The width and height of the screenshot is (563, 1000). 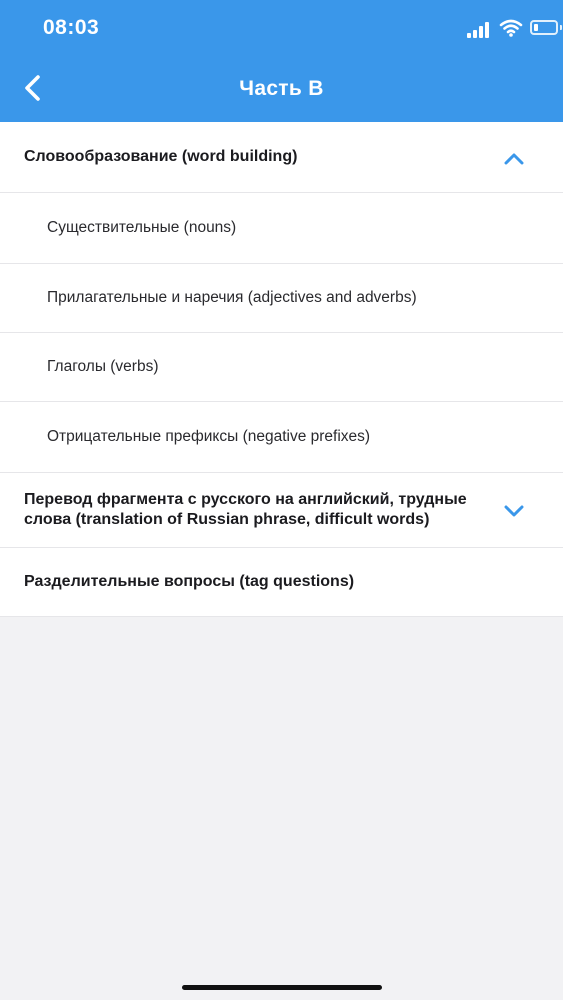 What do you see at coordinates (282, 987) in the screenshot?
I see `home-indicator` at bounding box center [282, 987].